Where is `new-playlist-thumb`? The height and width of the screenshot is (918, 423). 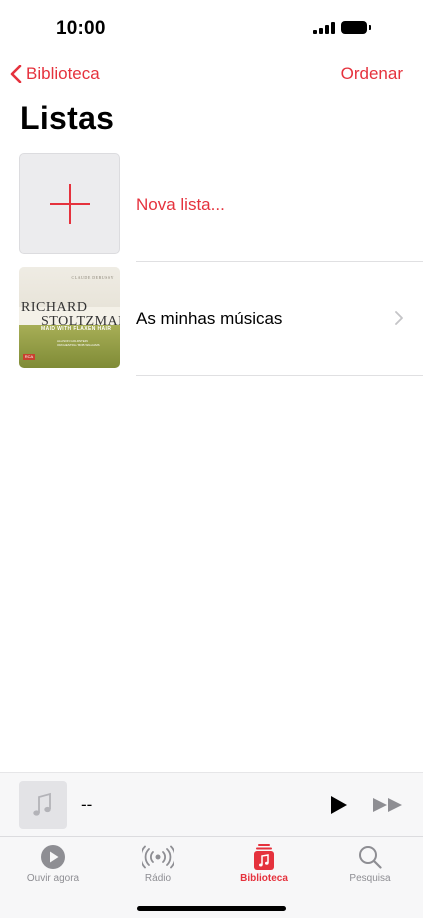
new-playlist-thumb is located at coordinates (69, 203).